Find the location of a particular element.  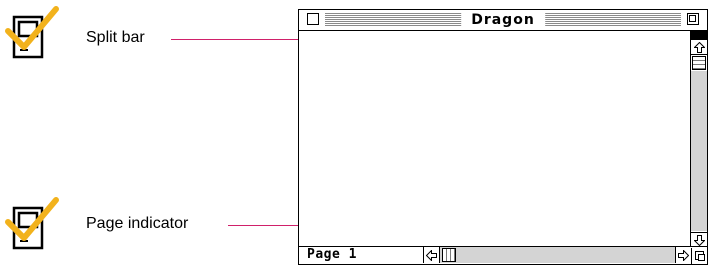

page-indicator-label: Page indicator is located at coordinates (137, 223).